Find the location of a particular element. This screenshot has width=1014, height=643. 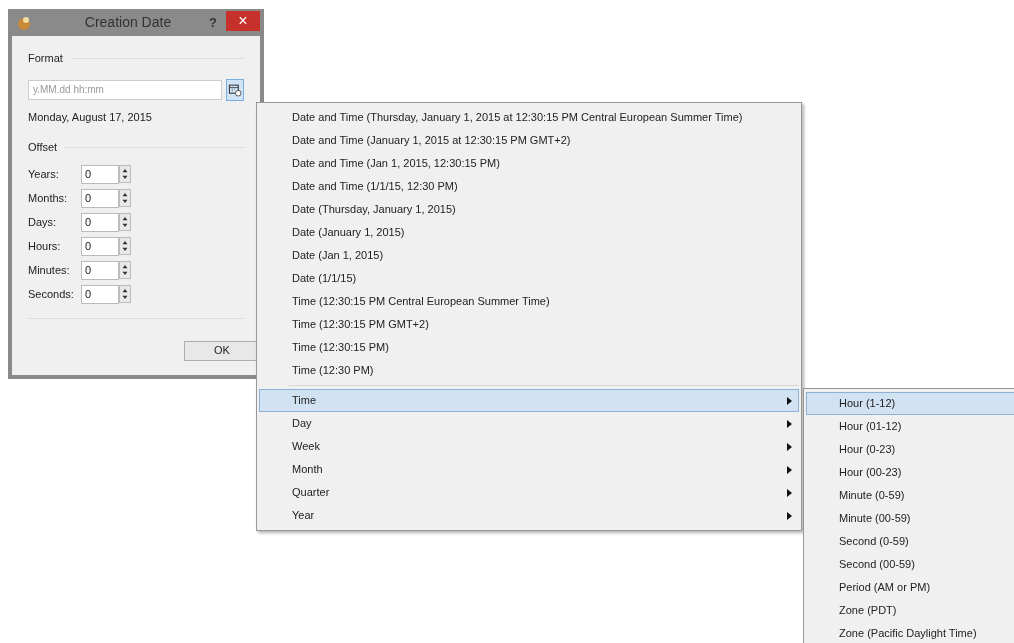

menu-item: Period (AM or PM) is located at coordinates (910, 587).